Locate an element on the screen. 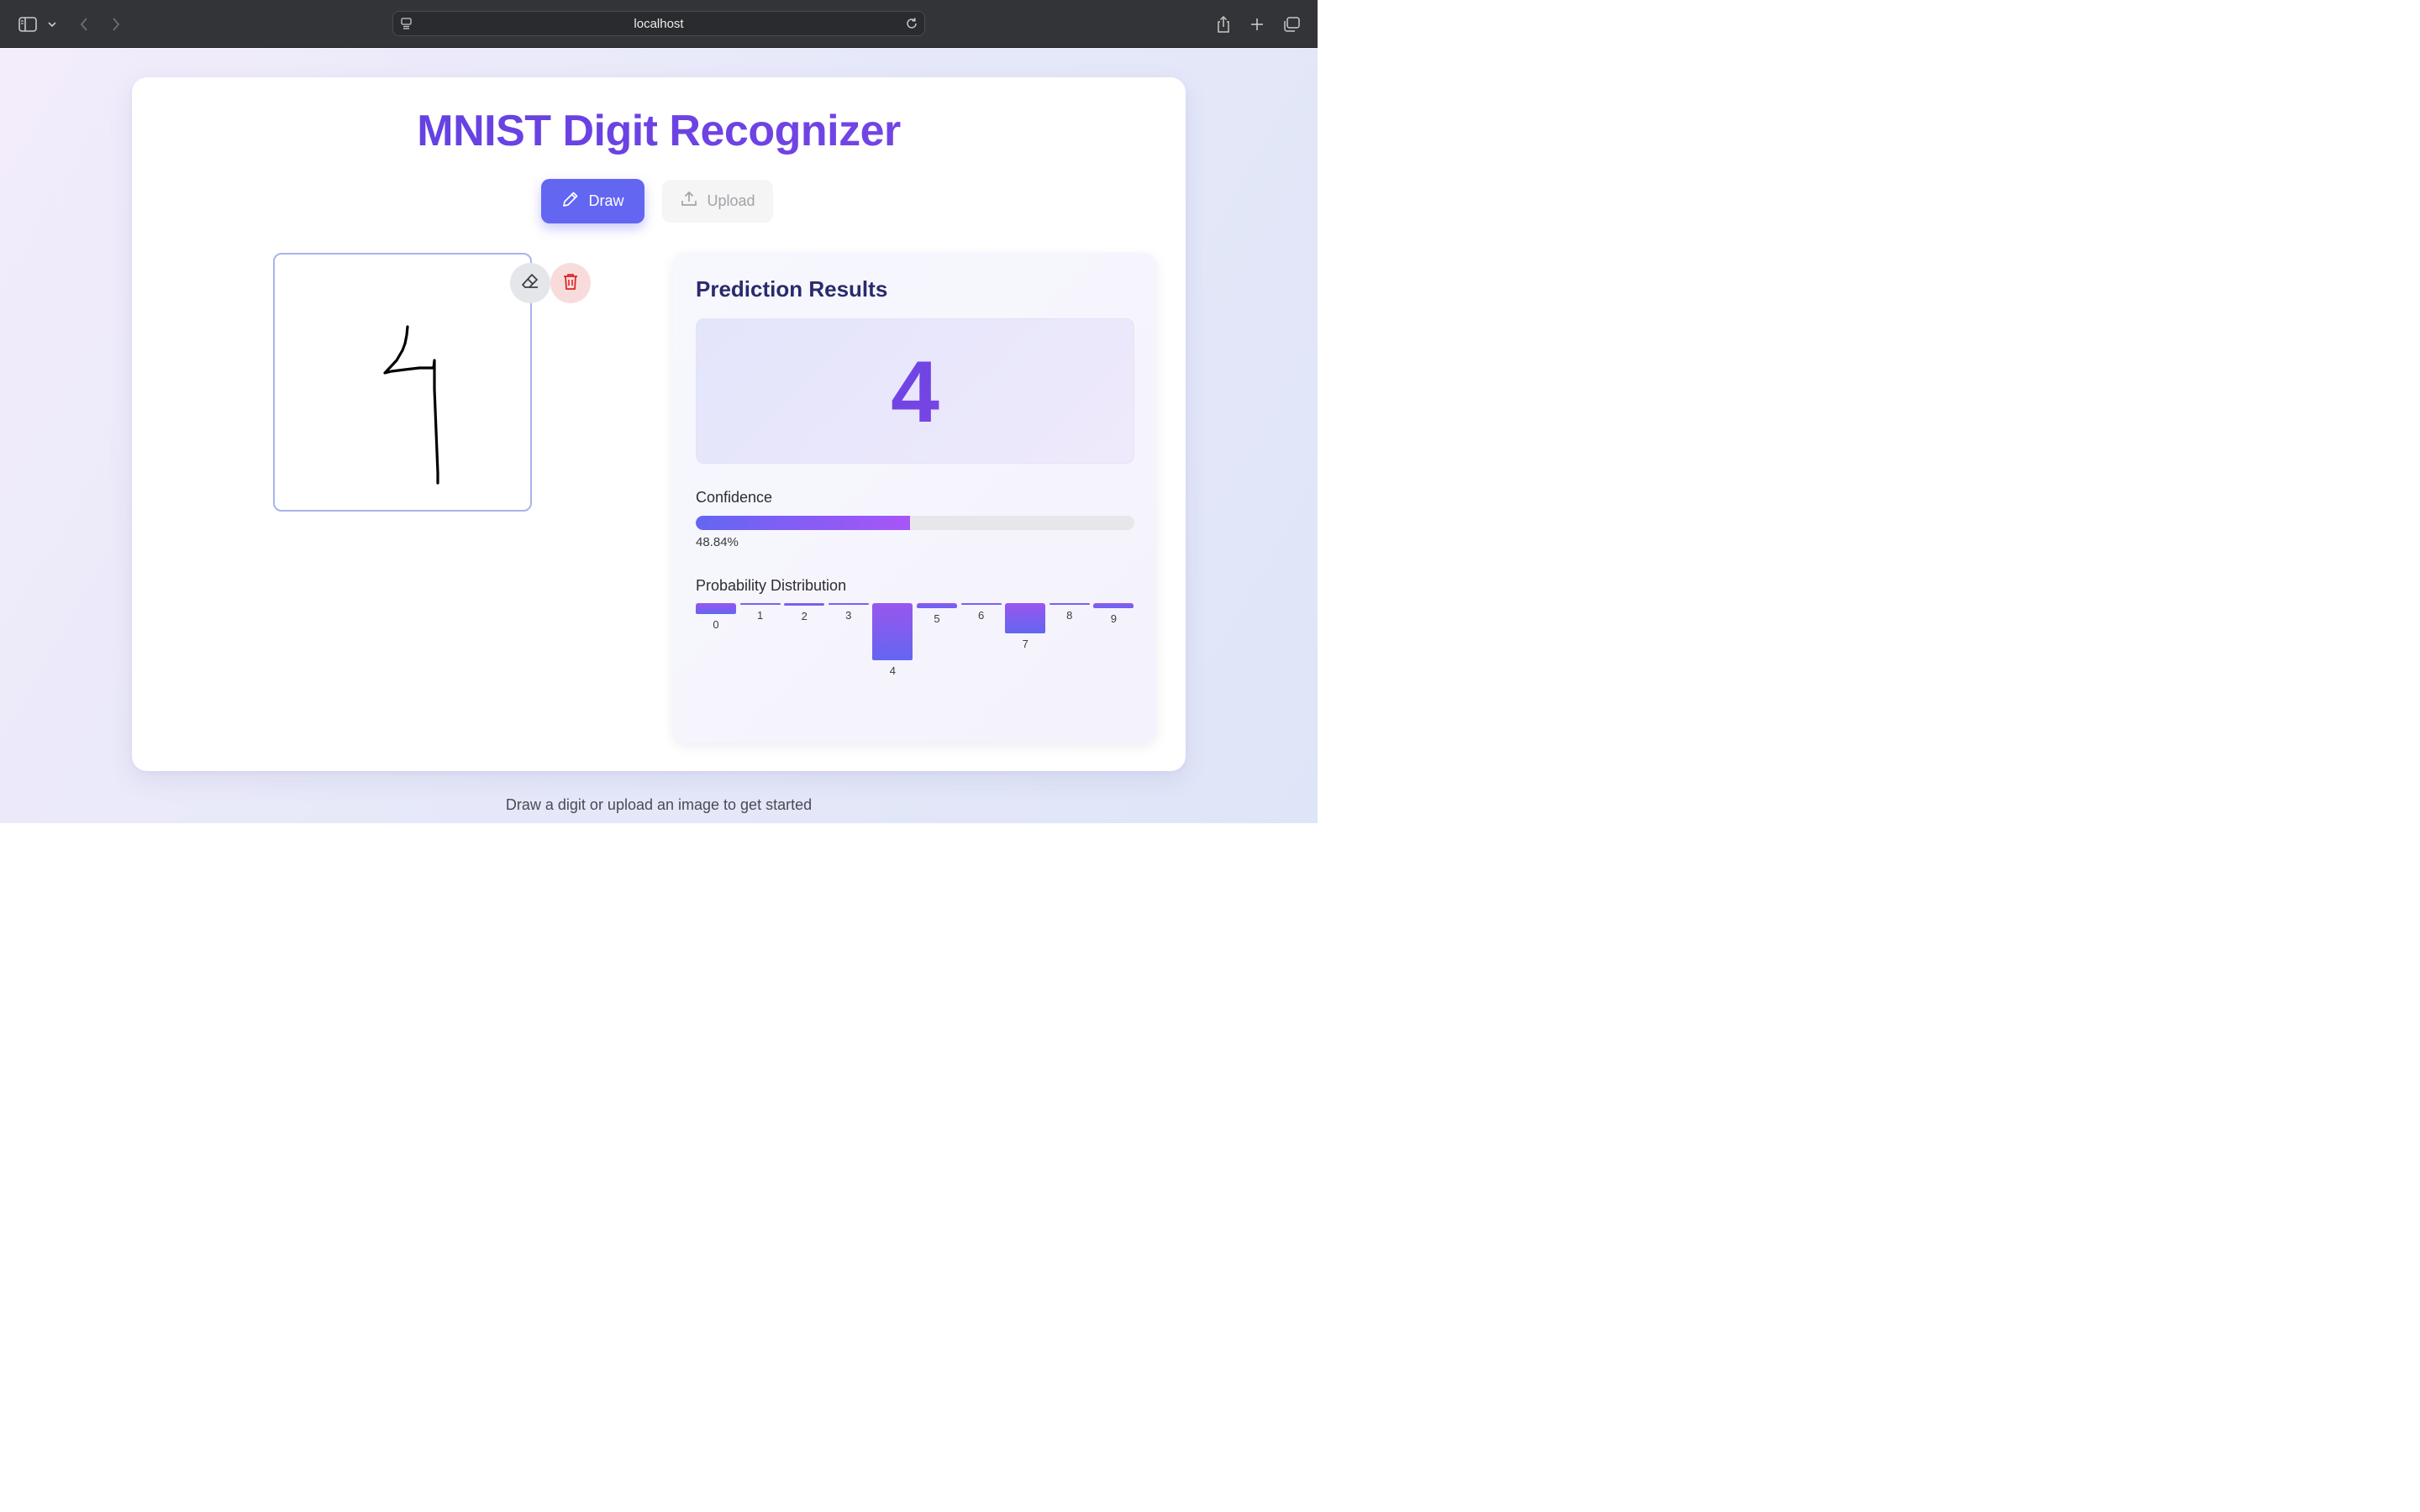  probability-bar-label-6: 6 is located at coordinates (981, 615).